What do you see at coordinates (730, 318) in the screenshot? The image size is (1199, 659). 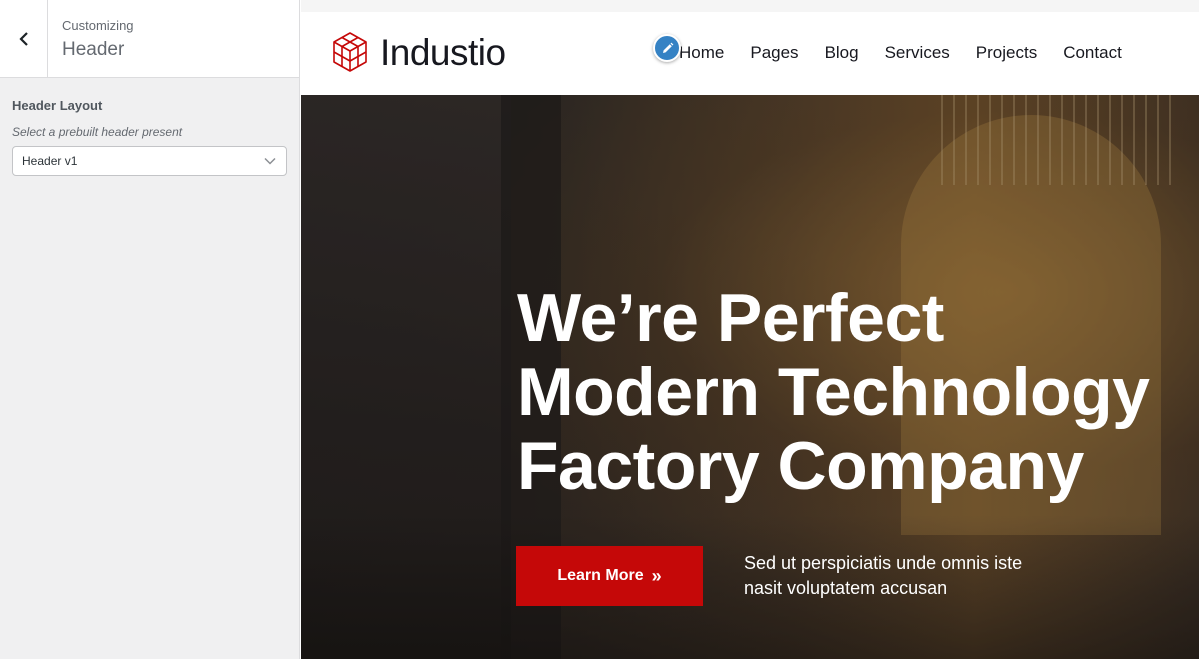 I see `hero-title-line: We’re Perfect` at bounding box center [730, 318].